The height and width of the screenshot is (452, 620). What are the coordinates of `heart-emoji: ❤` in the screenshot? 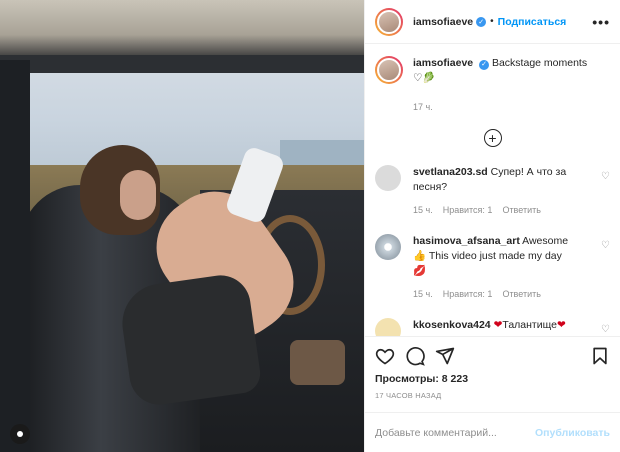 It's located at (561, 325).